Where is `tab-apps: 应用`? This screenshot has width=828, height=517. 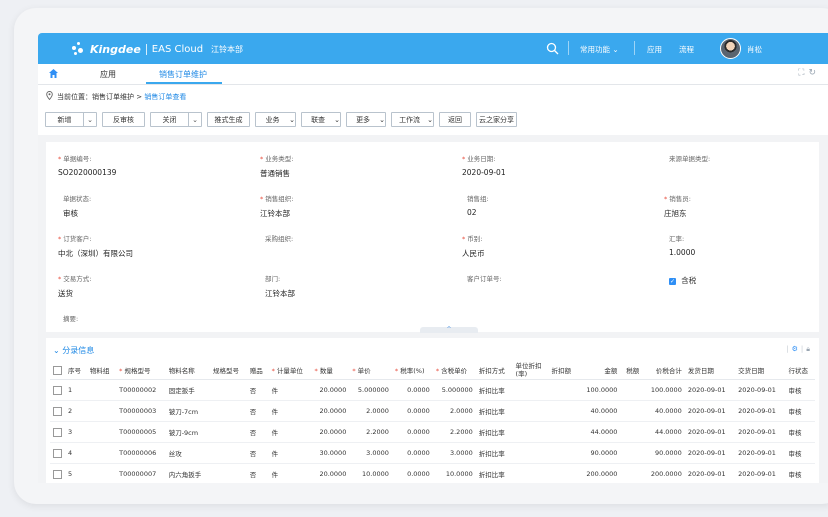 tab-apps: 应用 is located at coordinates (108, 74).